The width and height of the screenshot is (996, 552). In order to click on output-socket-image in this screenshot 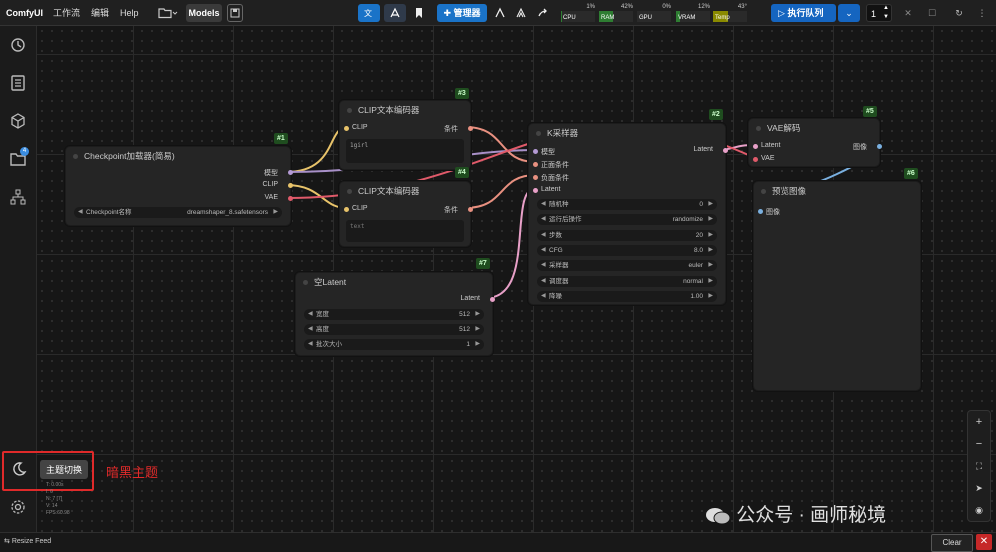, I will do `click(879, 146)`.